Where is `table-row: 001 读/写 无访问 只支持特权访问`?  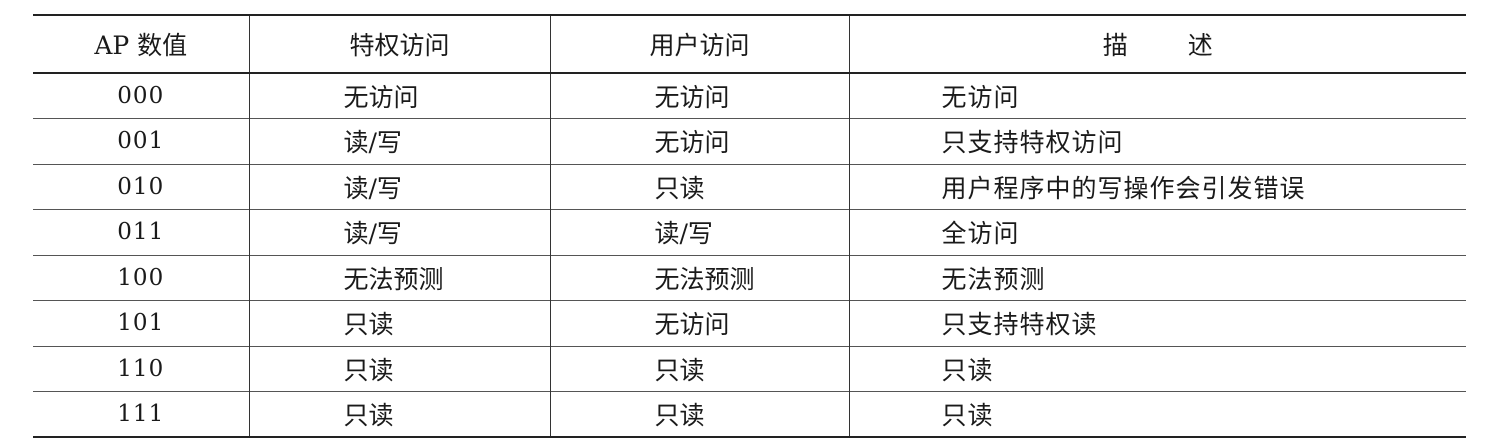 table-row: 001 读/写 无访问 只支持特权访问 is located at coordinates (749, 141).